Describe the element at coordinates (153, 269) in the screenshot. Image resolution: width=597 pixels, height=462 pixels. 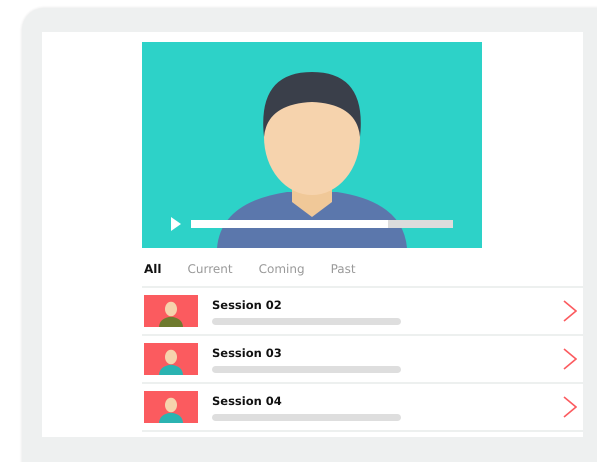
I see `filter-tab: All` at that location.